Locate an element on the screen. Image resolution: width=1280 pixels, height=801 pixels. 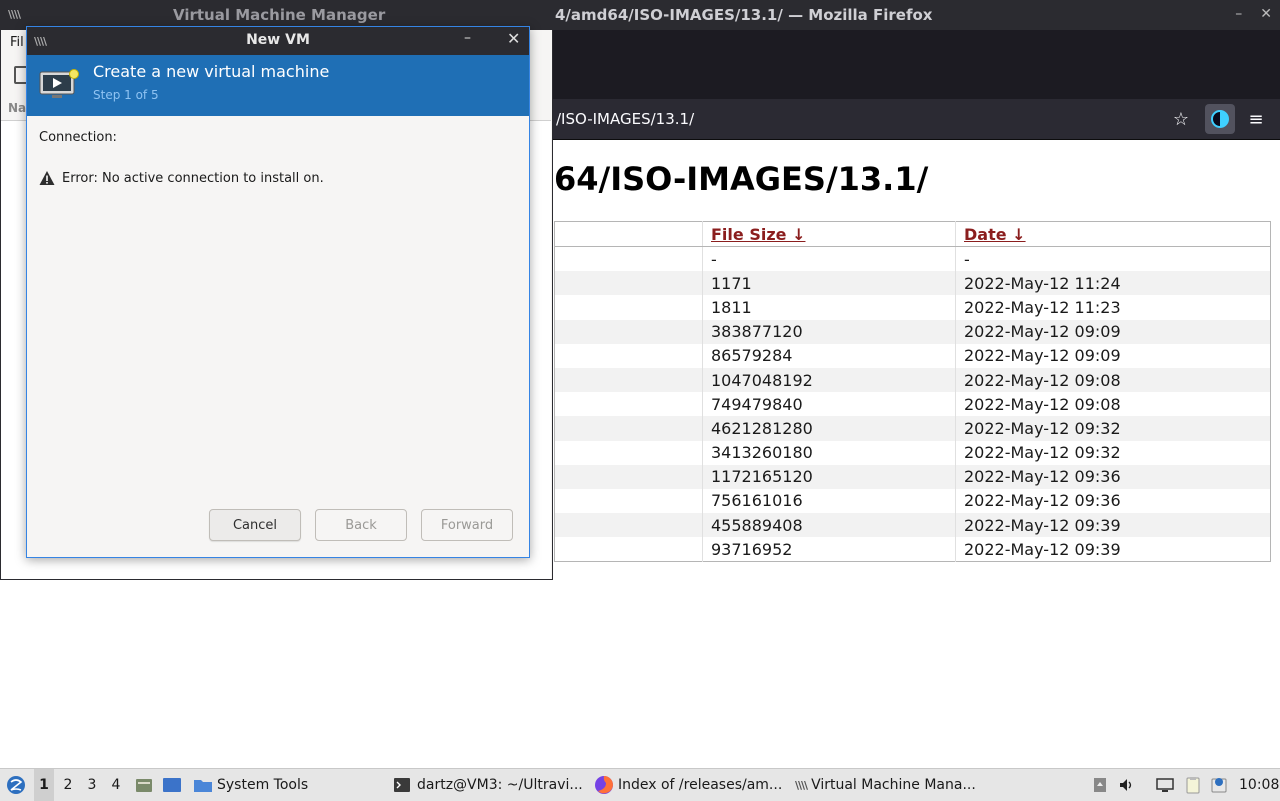
workspace-4: 4 is located at coordinates (116, 785).